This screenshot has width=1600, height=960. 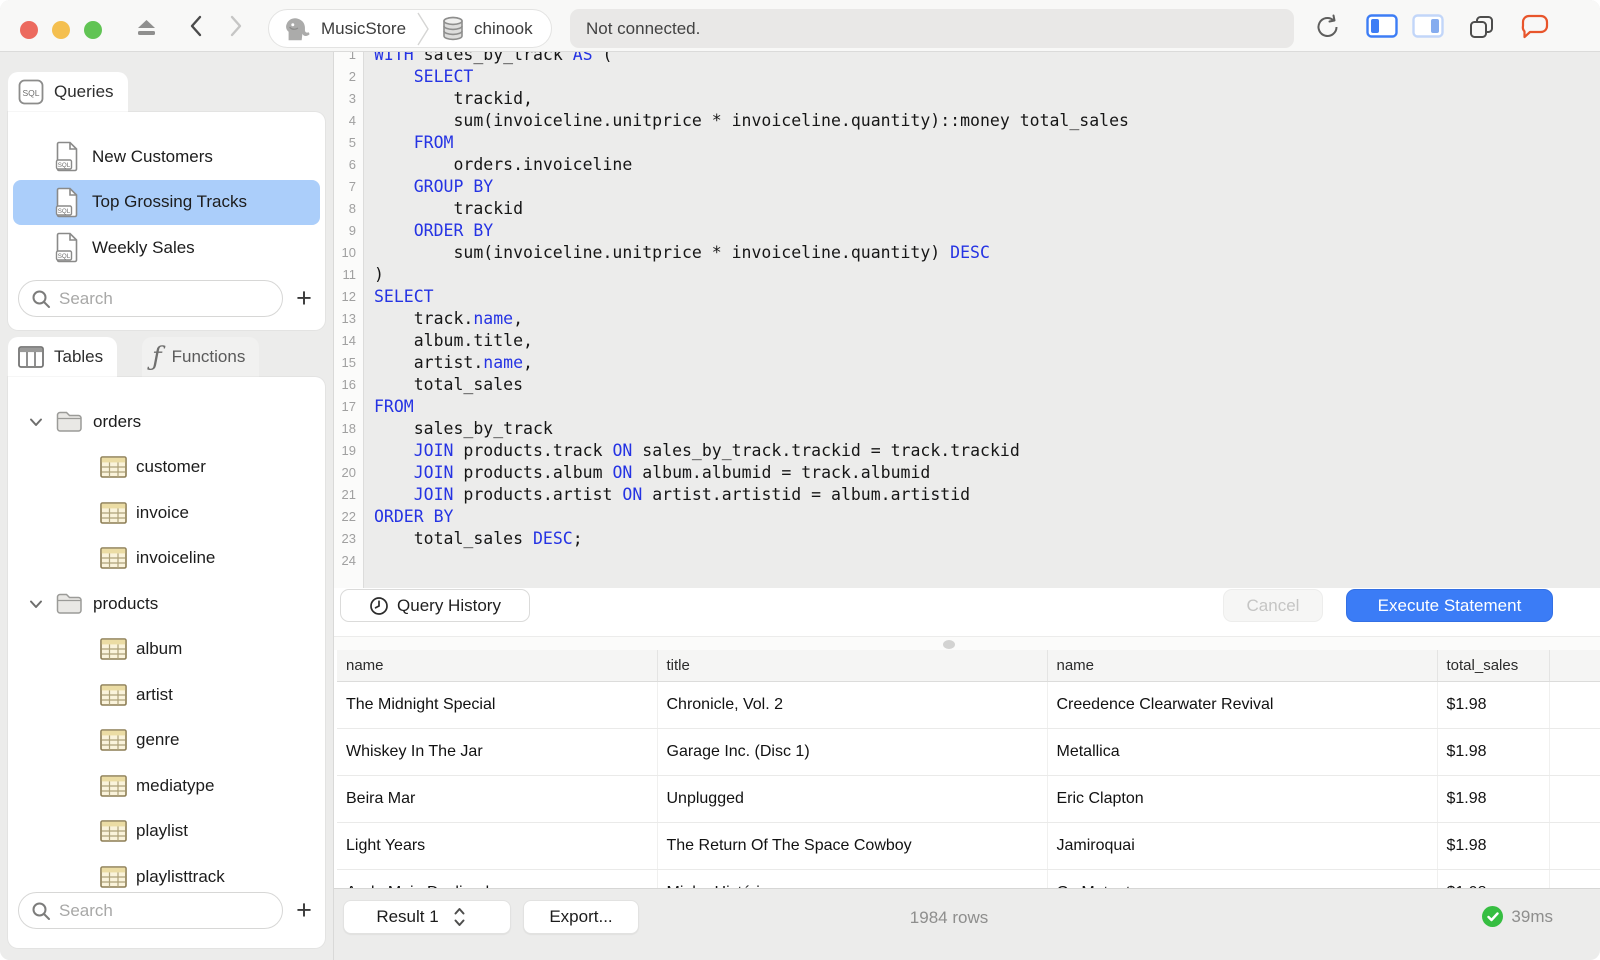 I want to click on tables-search-input, so click(x=159, y=910).